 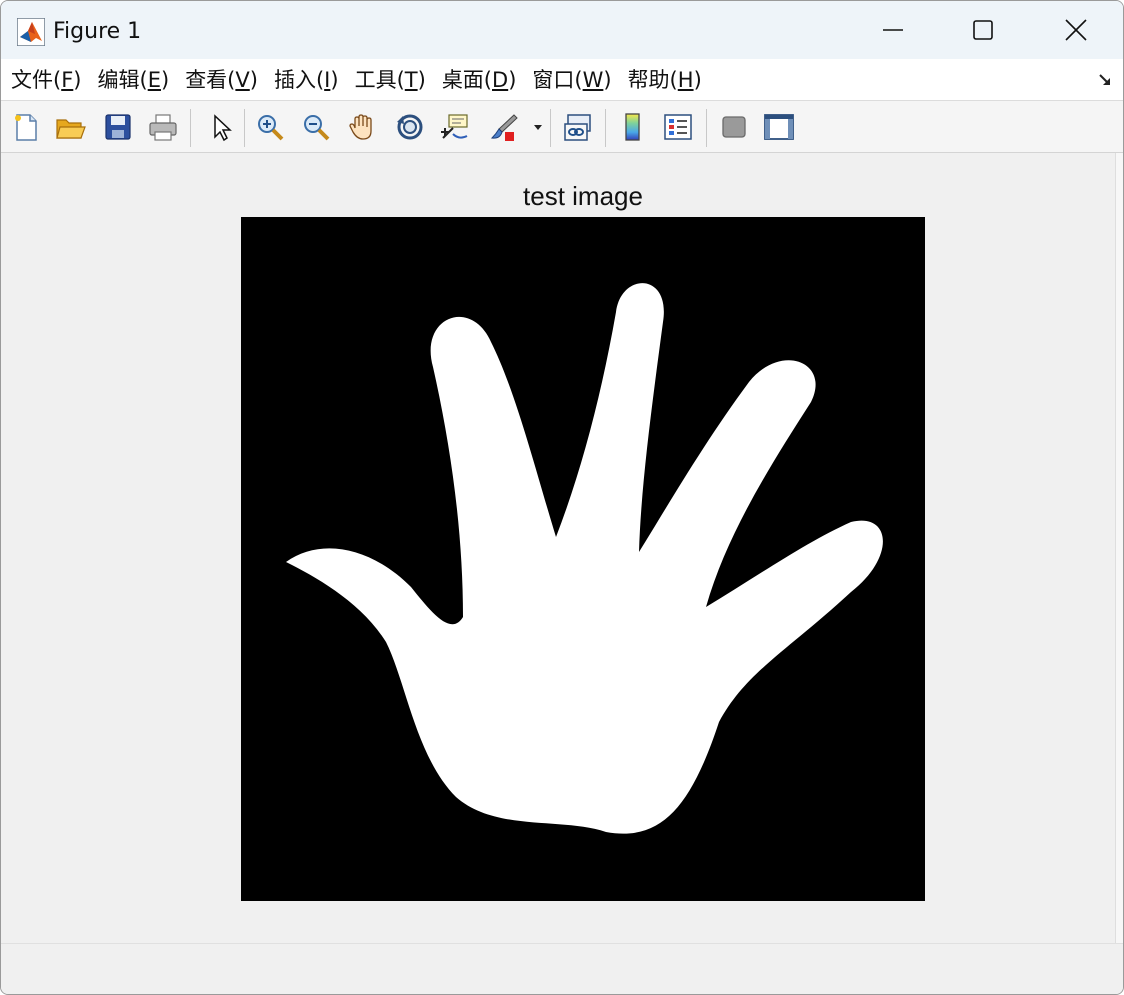 I want to click on data-cursor-button, so click(x=455, y=127).